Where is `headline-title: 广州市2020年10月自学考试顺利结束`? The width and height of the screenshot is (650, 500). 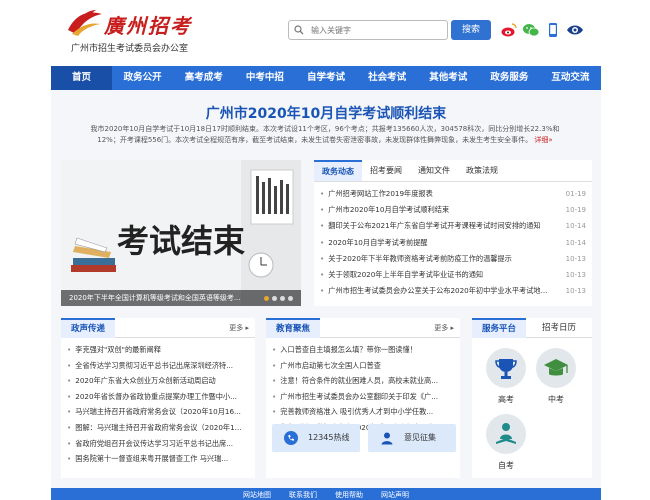
headline-title: 广州市2020年10月自学考试顺利结束 is located at coordinates (326, 113).